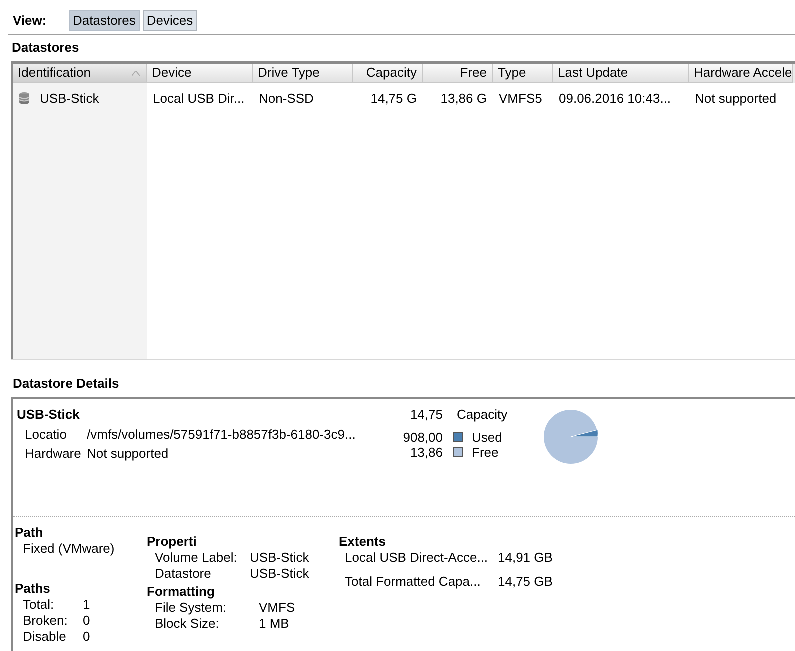  I want to click on legend-label: Used, so click(487, 437).